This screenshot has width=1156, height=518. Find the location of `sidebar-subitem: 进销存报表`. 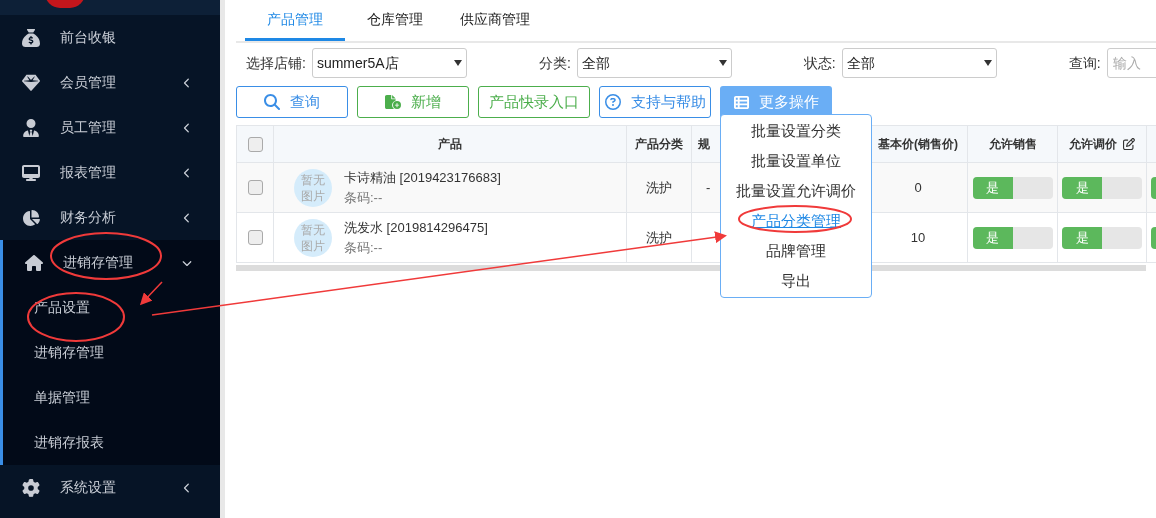

sidebar-subitem: 进销存报表 is located at coordinates (111, 442).